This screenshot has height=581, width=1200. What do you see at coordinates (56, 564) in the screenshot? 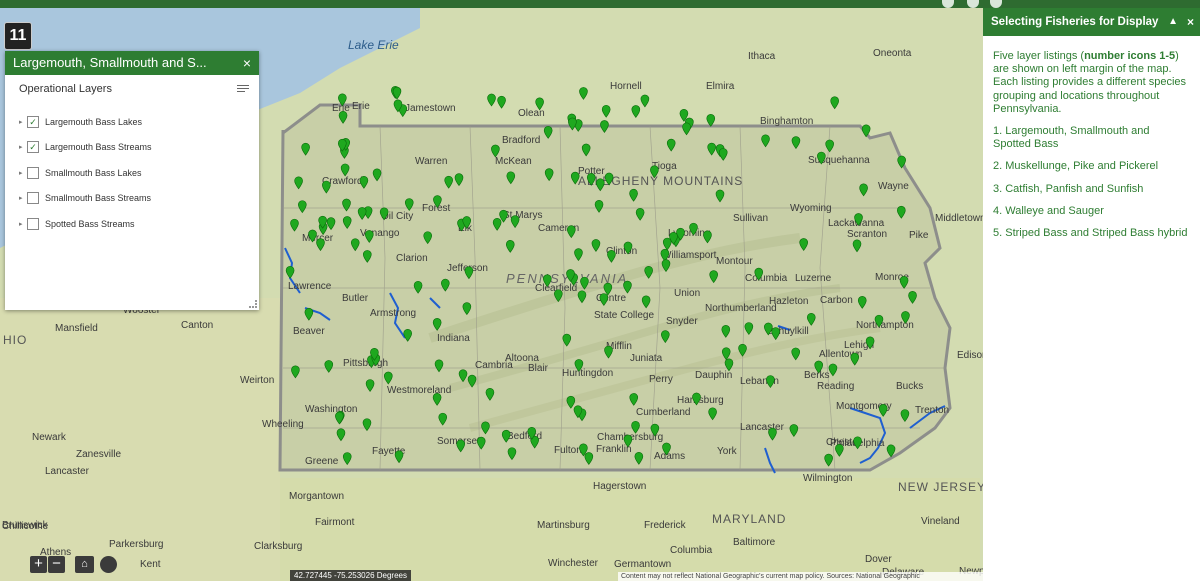
I see `zoom-out-button: −` at bounding box center [56, 564].